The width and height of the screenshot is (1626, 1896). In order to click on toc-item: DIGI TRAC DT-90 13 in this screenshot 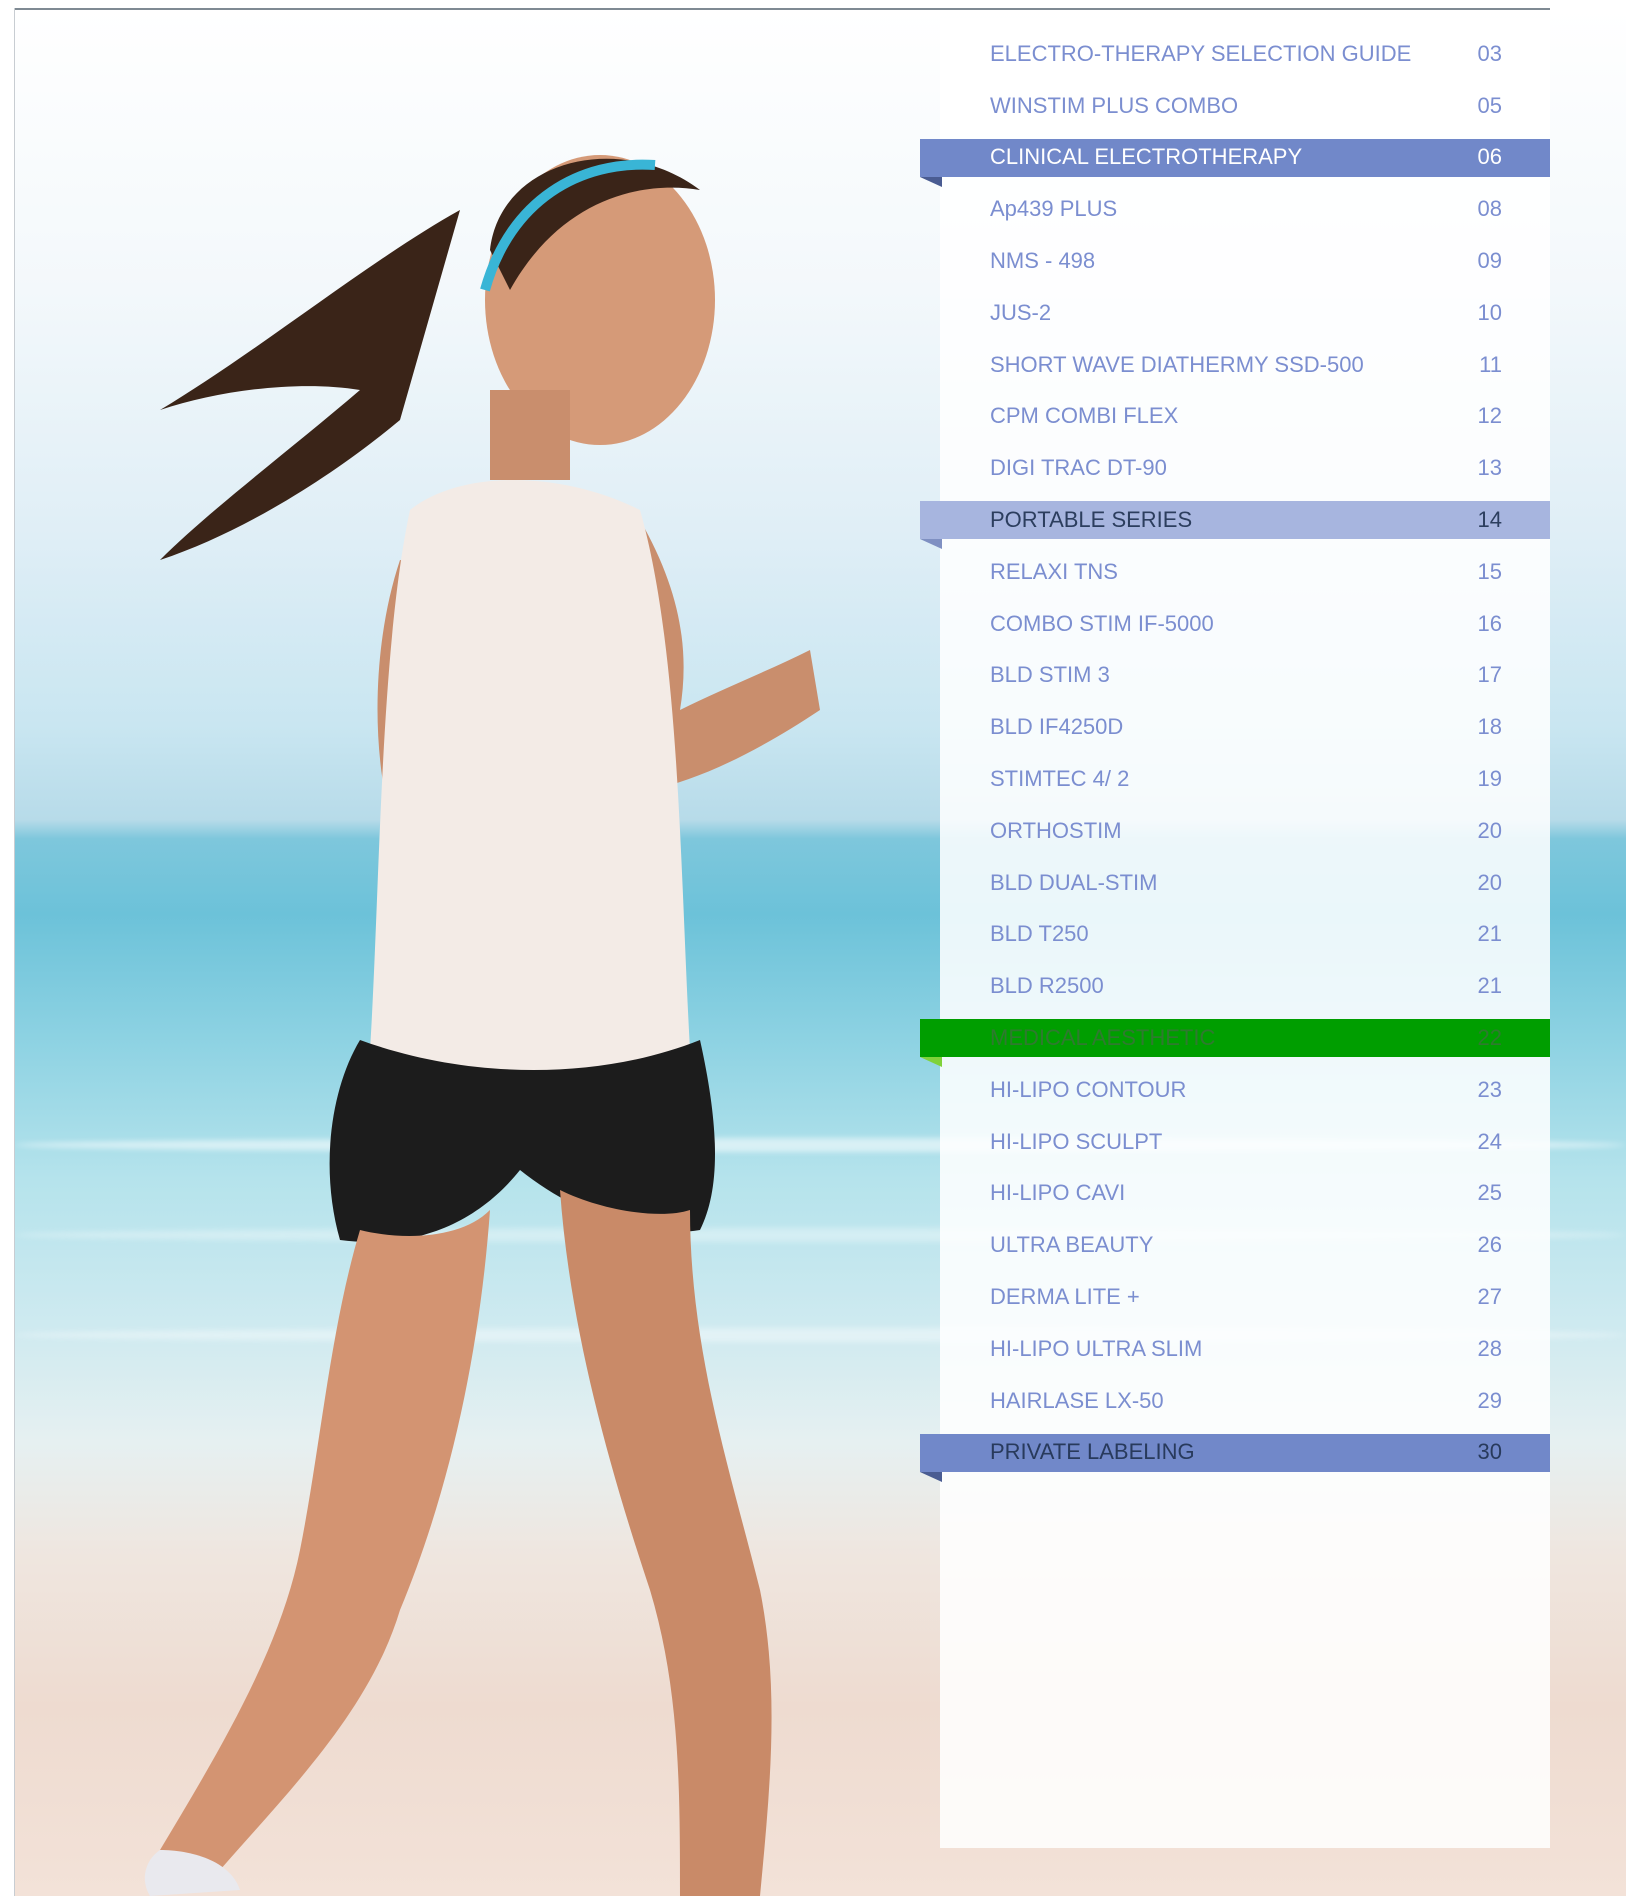, I will do `click(1235, 468)`.